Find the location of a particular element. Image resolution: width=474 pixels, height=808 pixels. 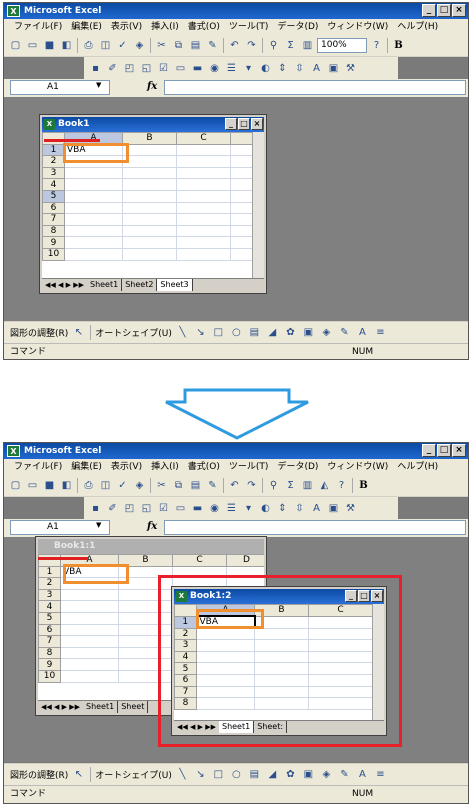

column-header is located at coordinates (241, 138).